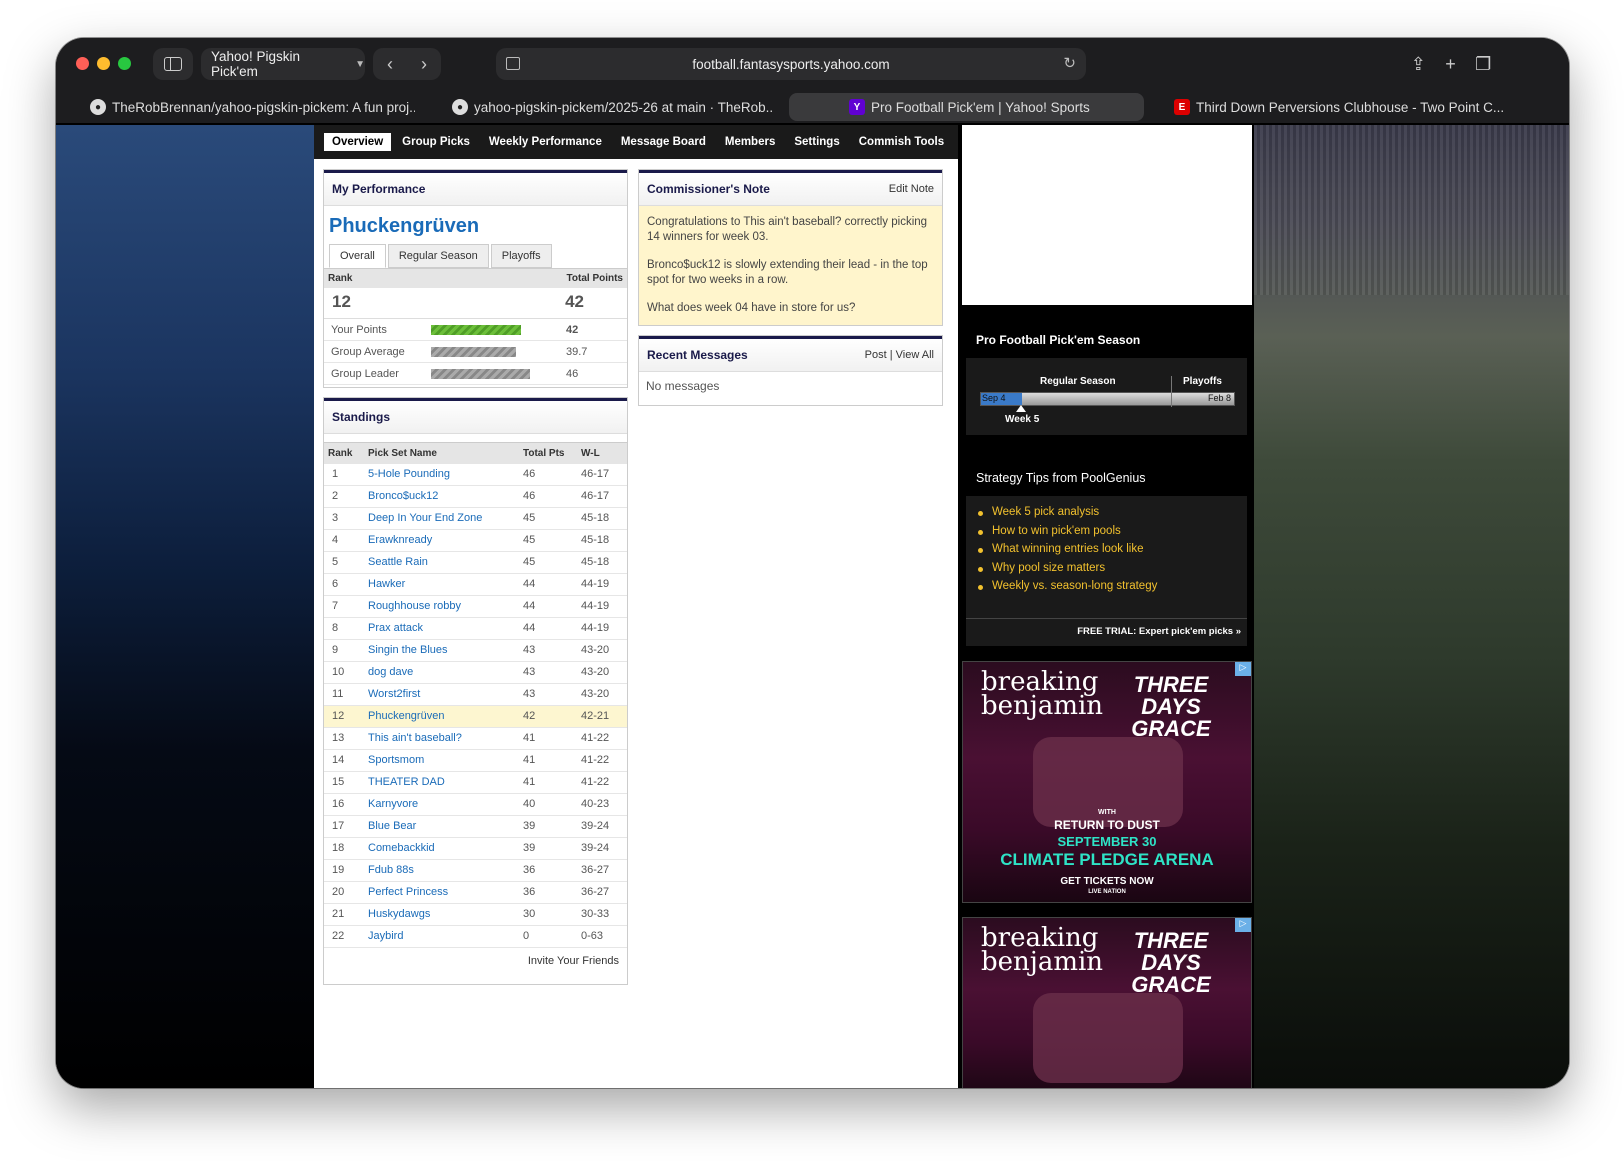 The height and width of the screenshot is (1161, 1624). What do you see at coordinates (513, 63) in the screenshot?
I see `page-settings-icon` at bounding box center [513, 63].